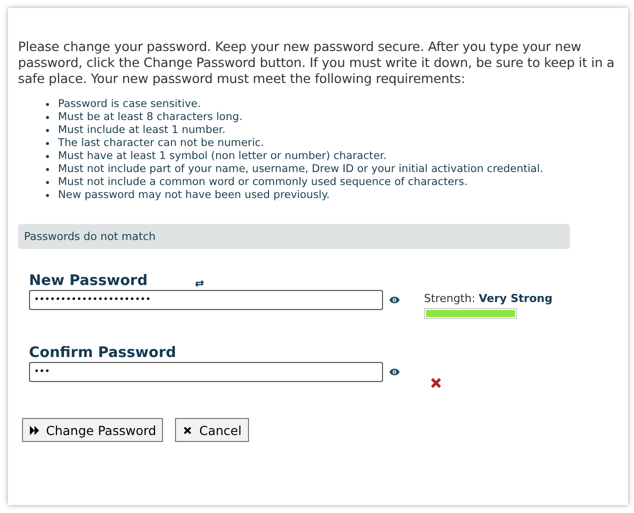  Describe the element at coordinates (142, 130) in the screenshot. I see `requirement-item: Must include at least 1 number.` at that location.